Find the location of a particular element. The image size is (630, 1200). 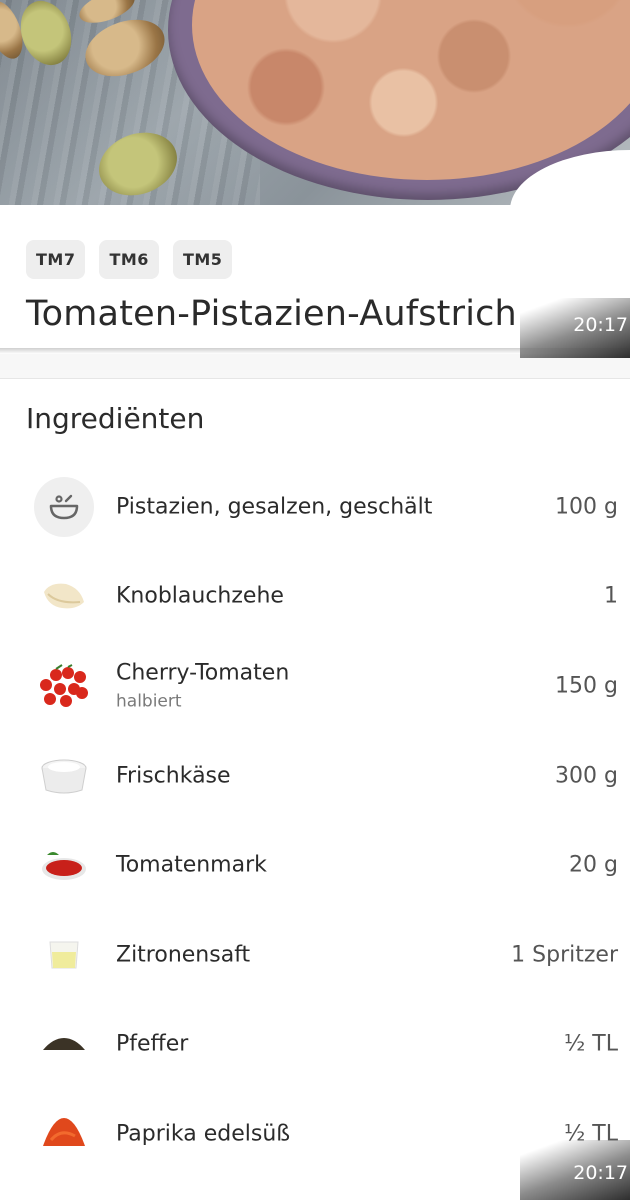

recipe-title: Tomaten-Pistazien-Aufstrich is located at coordinates (271, 314).